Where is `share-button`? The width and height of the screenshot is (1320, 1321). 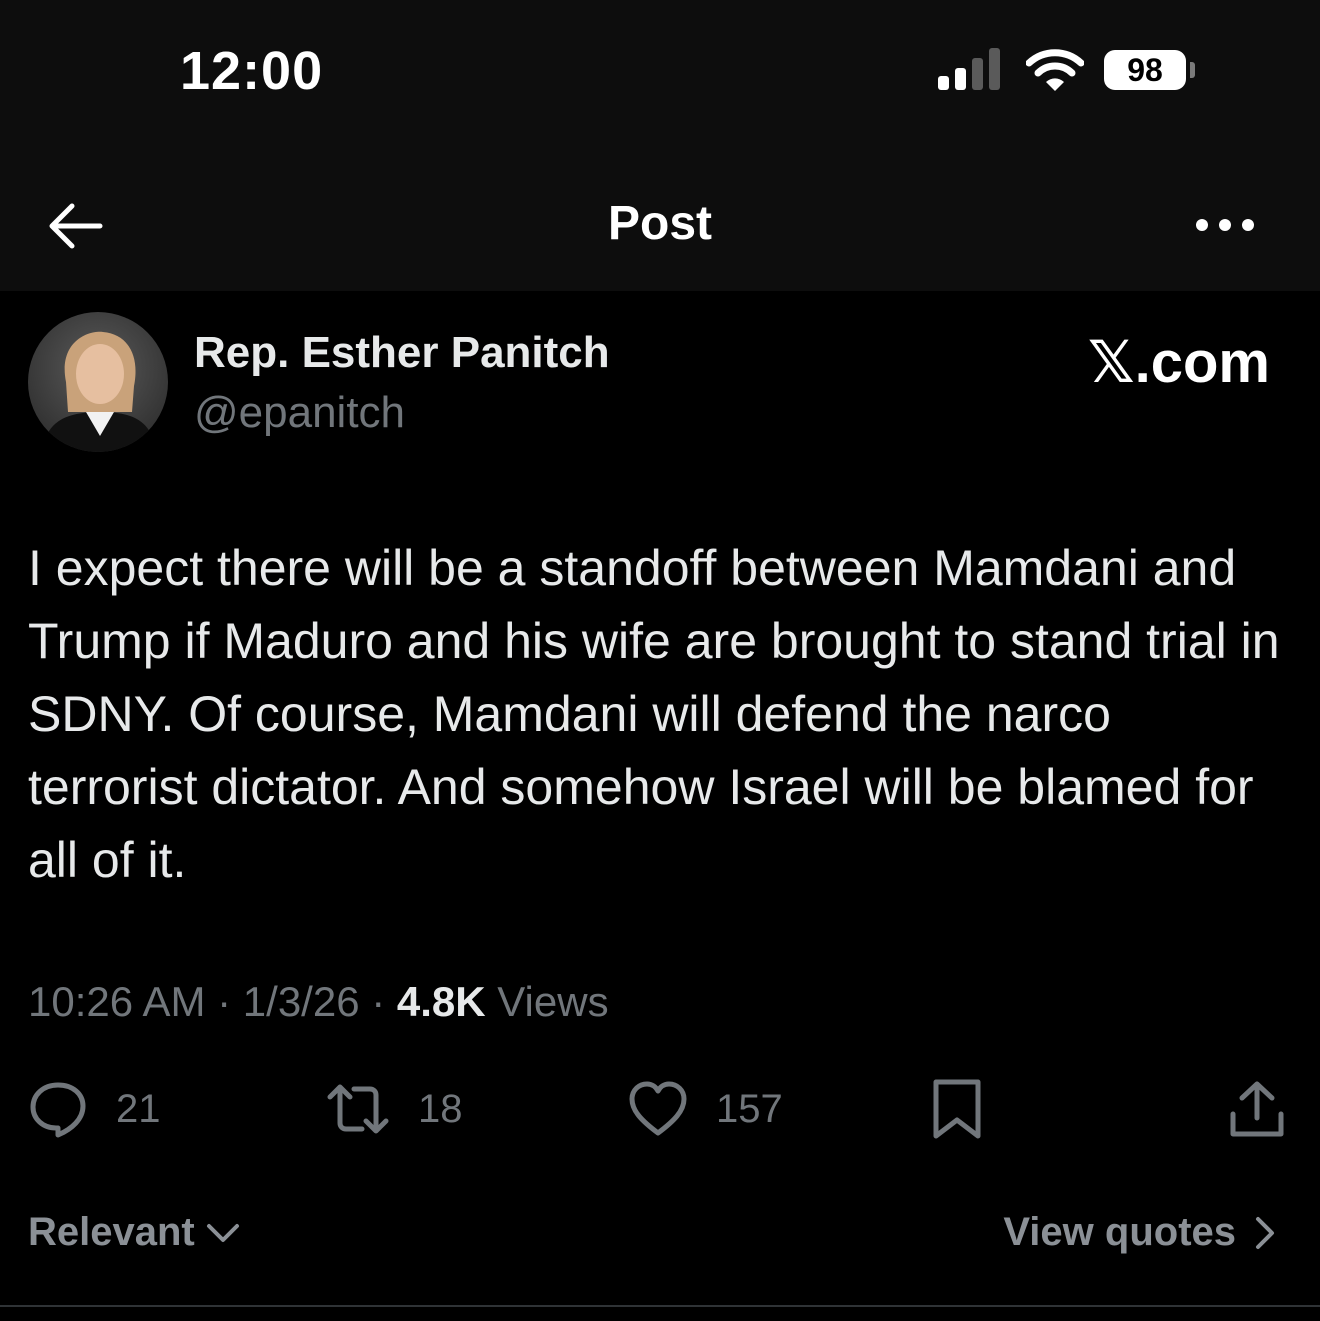
share-button is located at coordinates (1257, 1109).